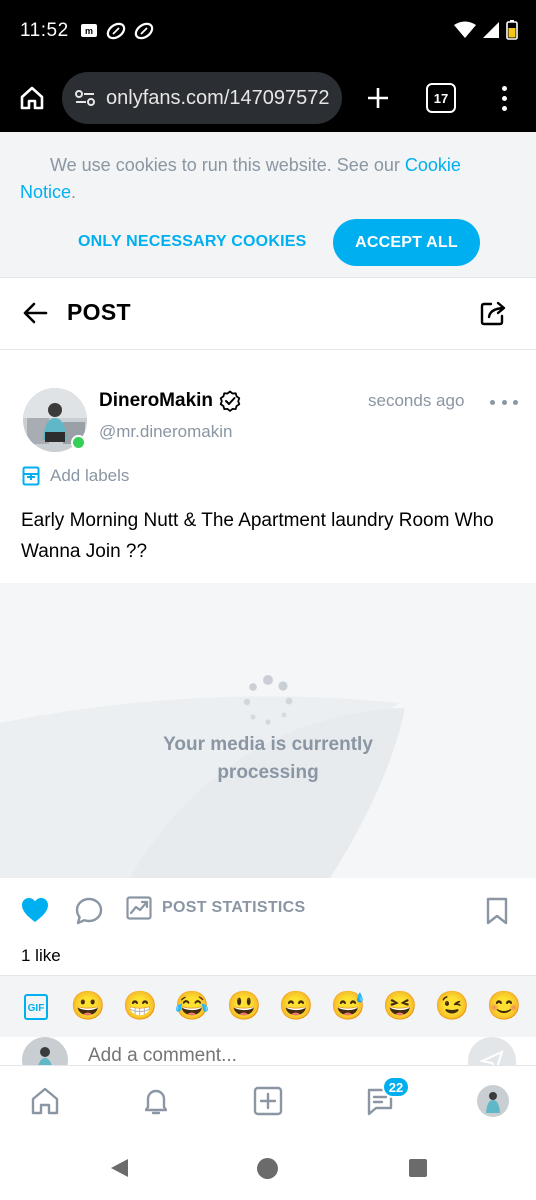 Image resolution: width=536 pixels, height=1200 pixels. I want to click on author-handle: @mr.dineromakin, so click(165, 432).